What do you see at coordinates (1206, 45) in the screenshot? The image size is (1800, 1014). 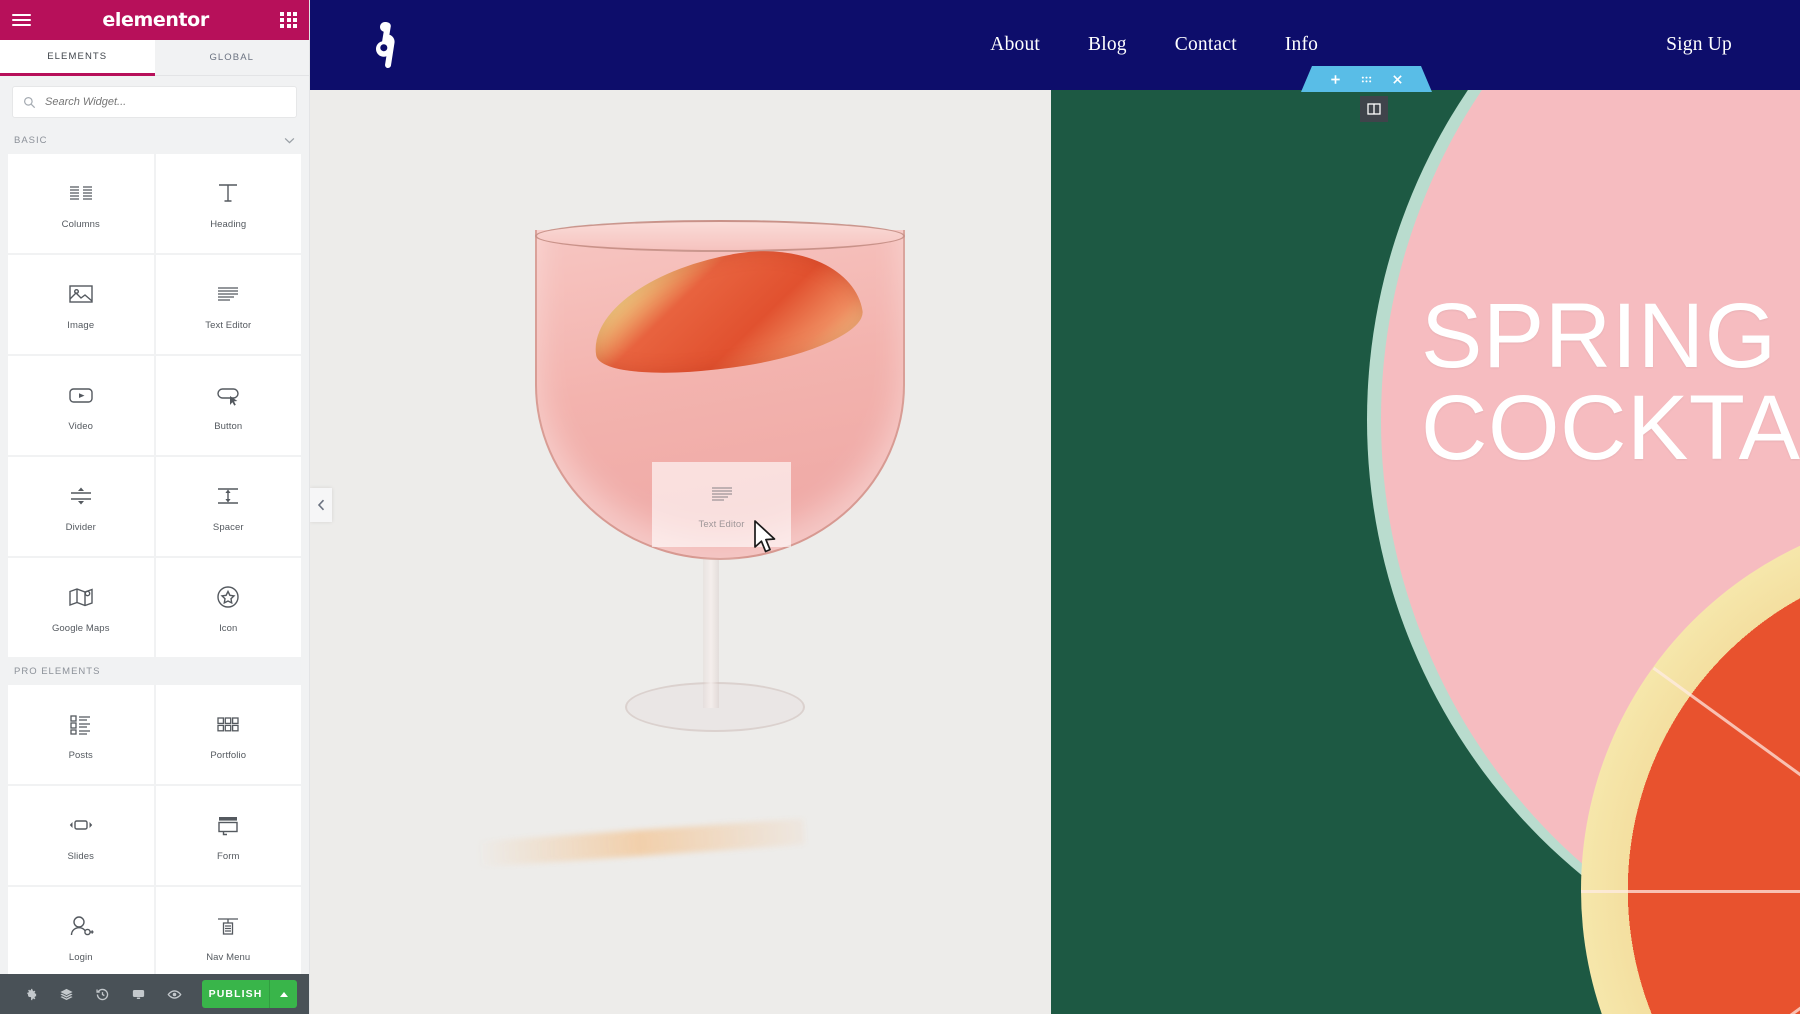 I see `nav-link-contact: Contact` at bounding box center [1206, 45].